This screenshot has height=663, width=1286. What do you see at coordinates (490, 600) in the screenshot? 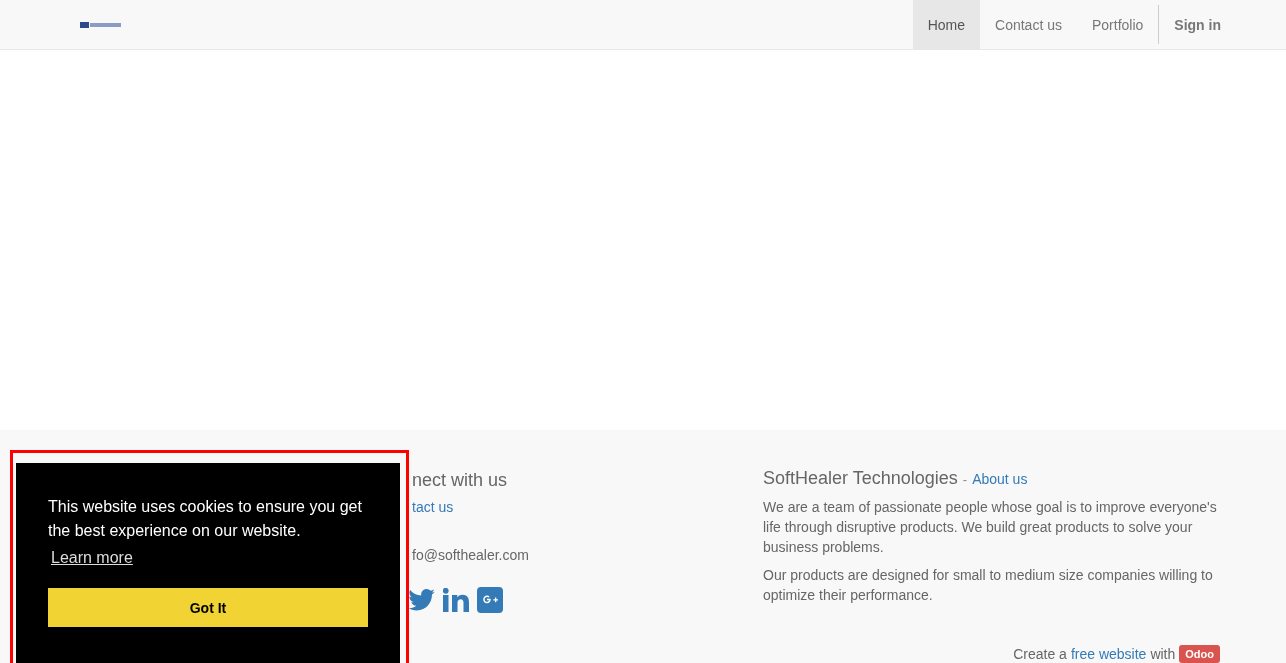
I see `google-plus-icon` at bounding box center [490, 600].